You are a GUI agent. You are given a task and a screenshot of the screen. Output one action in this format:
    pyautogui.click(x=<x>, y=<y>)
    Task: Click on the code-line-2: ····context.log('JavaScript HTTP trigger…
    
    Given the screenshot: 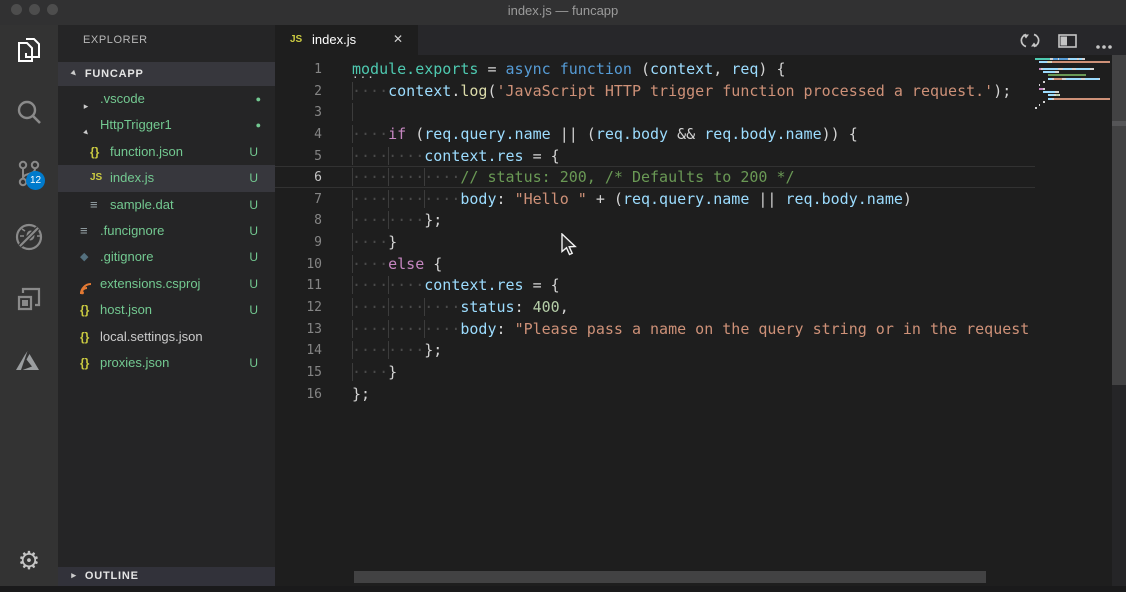 What is the action you would take?
    pyautogui.click(x=693, y=92)
    